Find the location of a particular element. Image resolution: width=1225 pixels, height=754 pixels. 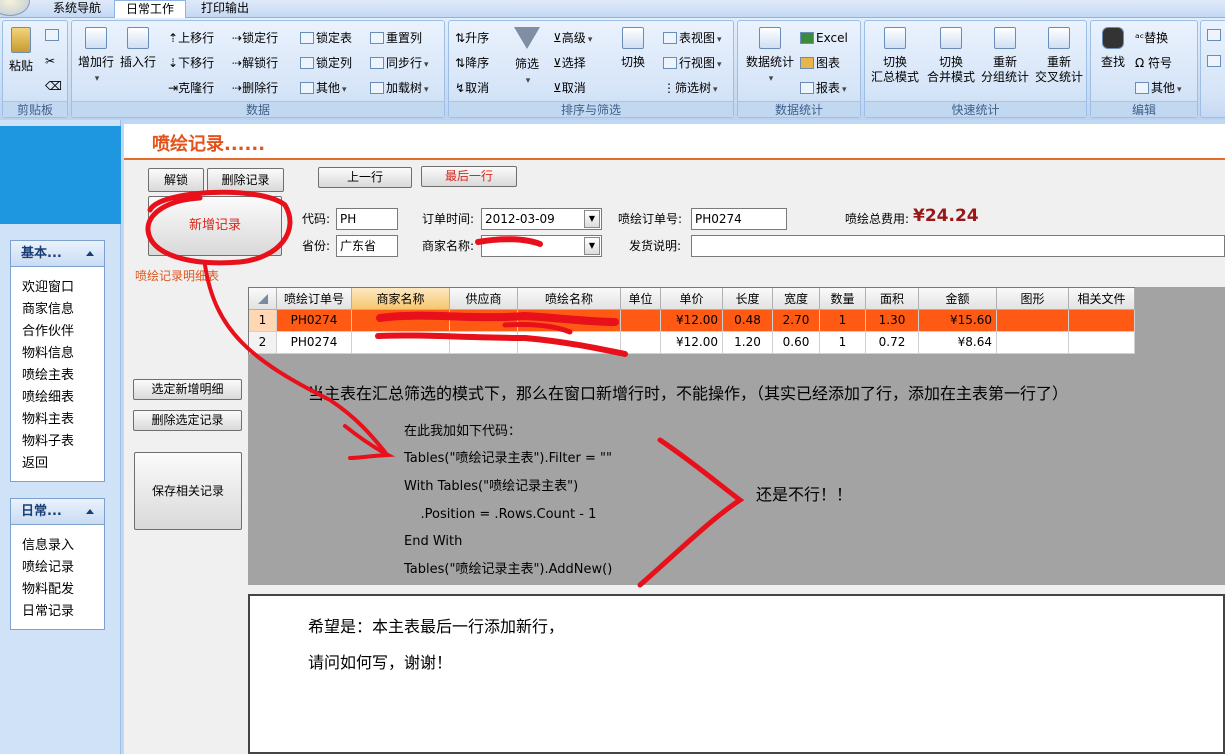

reset-cols-button: 重置列 is located at coordinates (396, 38).